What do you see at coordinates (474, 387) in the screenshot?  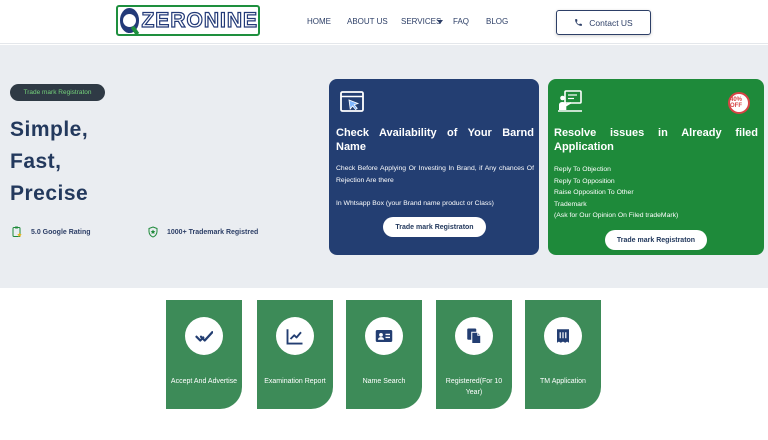 I see `service-label: Registered(For 10 Year)` at bounding box center [474, 387].